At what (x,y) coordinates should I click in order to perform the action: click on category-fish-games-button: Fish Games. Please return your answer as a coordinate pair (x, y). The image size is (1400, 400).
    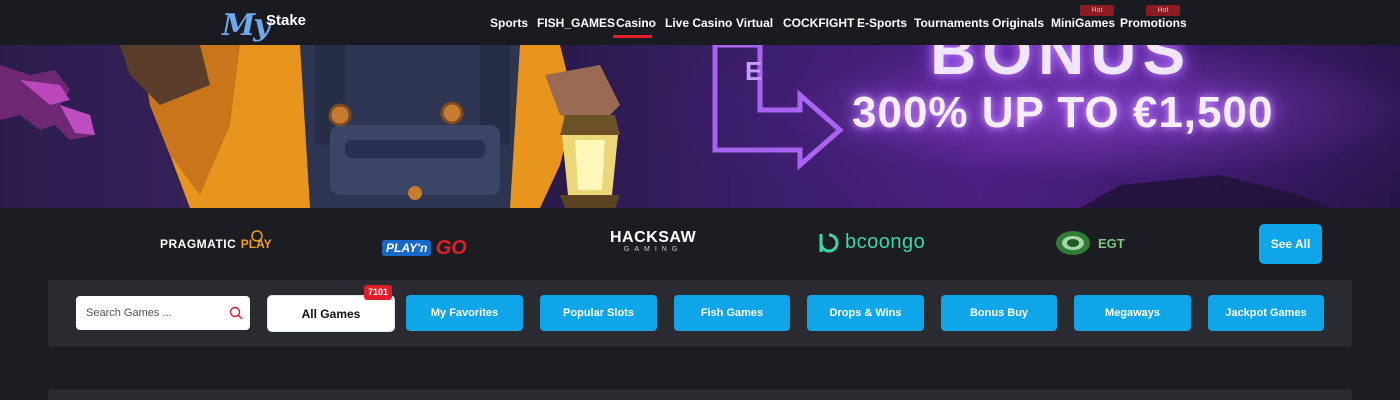
    Looking at the image, I should click on (732, 313).